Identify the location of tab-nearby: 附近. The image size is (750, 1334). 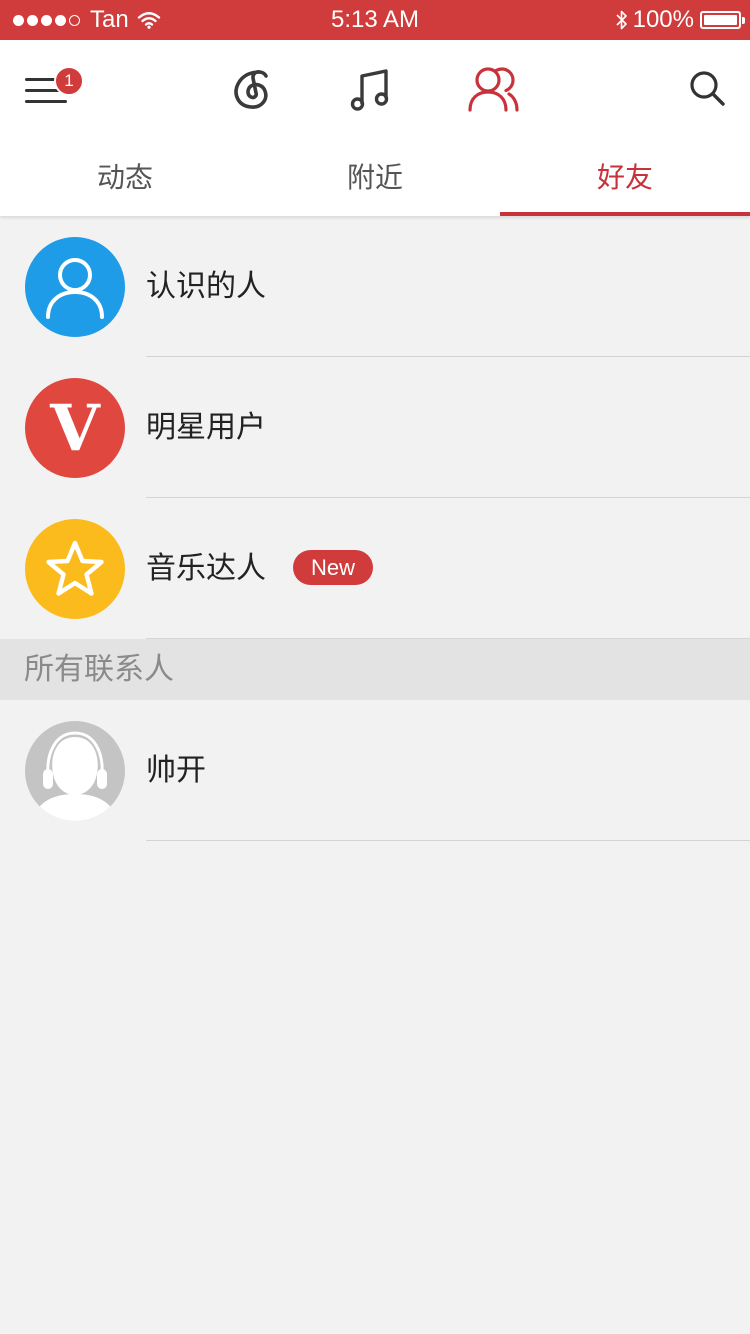
(375, 176).